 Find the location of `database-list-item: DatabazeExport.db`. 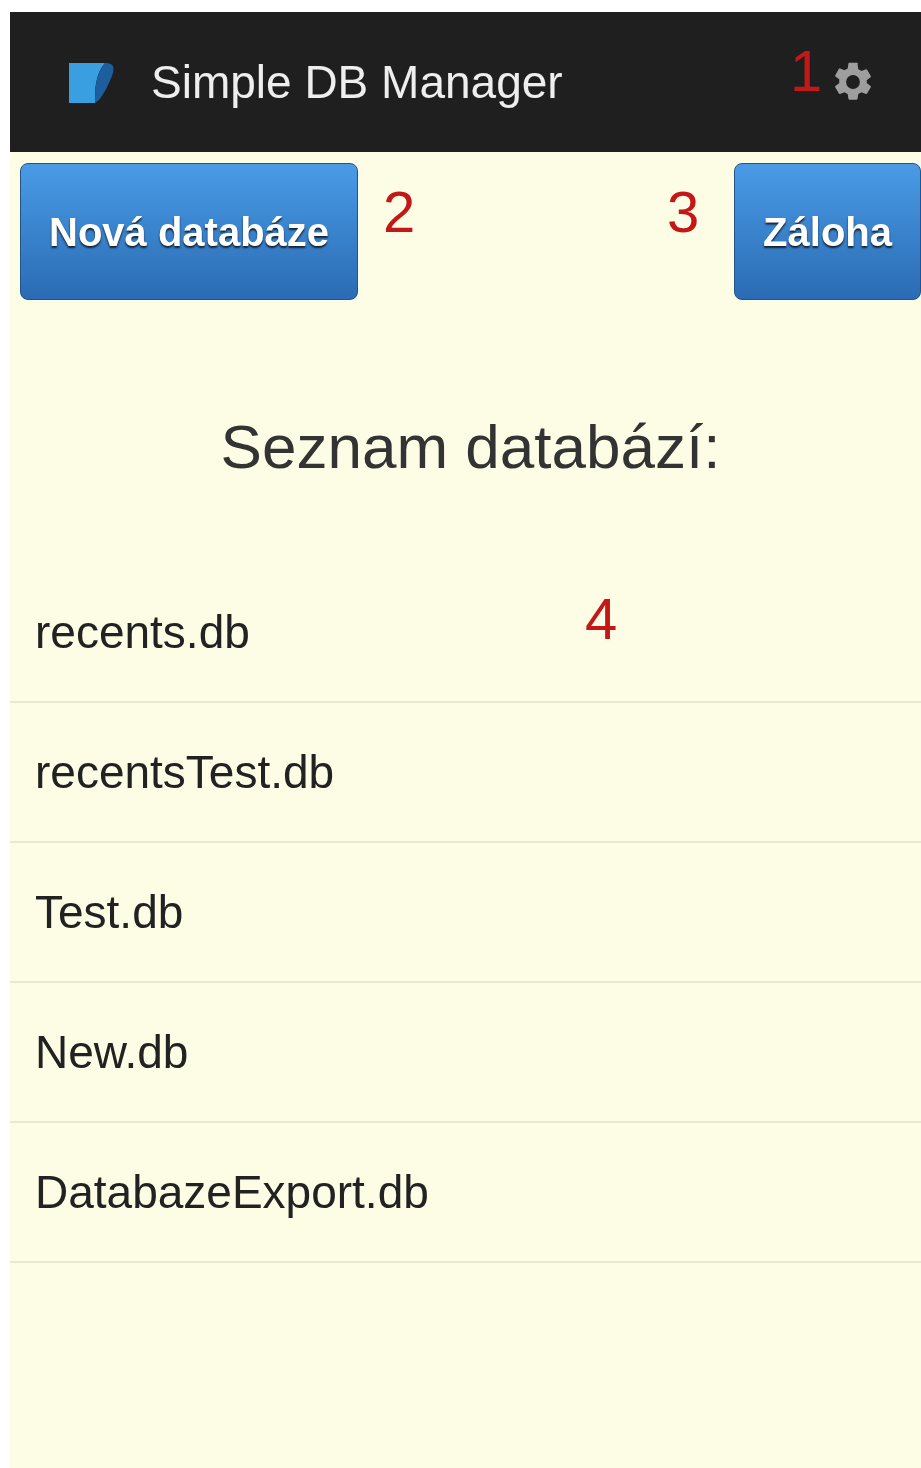

database-list-item: DatabazeExport.db is located at coordinates (465, 1193).